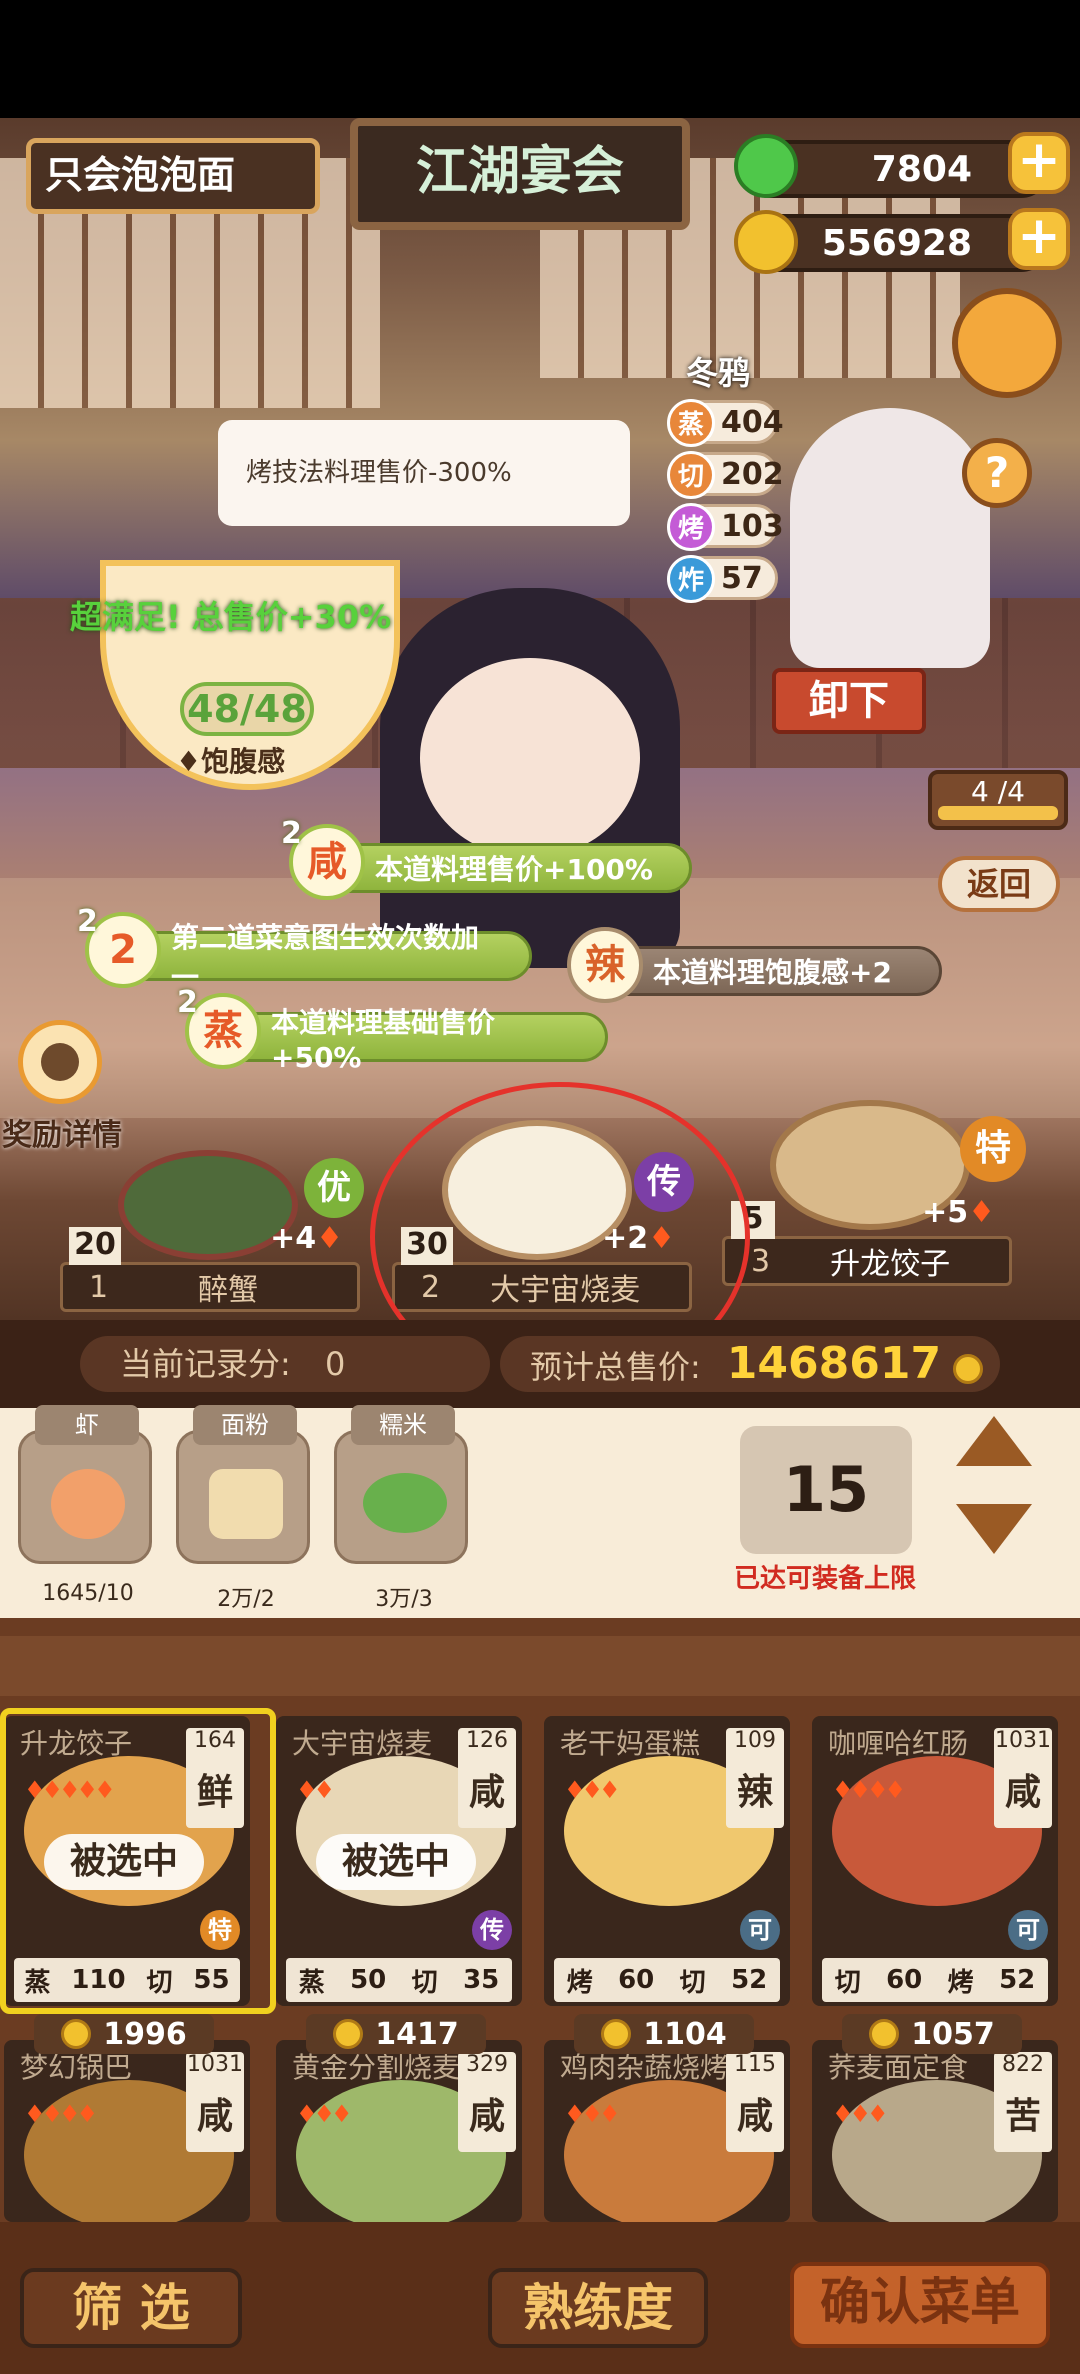 This screenshot has width=1080, height=2374. I want to click on help-button: ?, so click(997, 473).